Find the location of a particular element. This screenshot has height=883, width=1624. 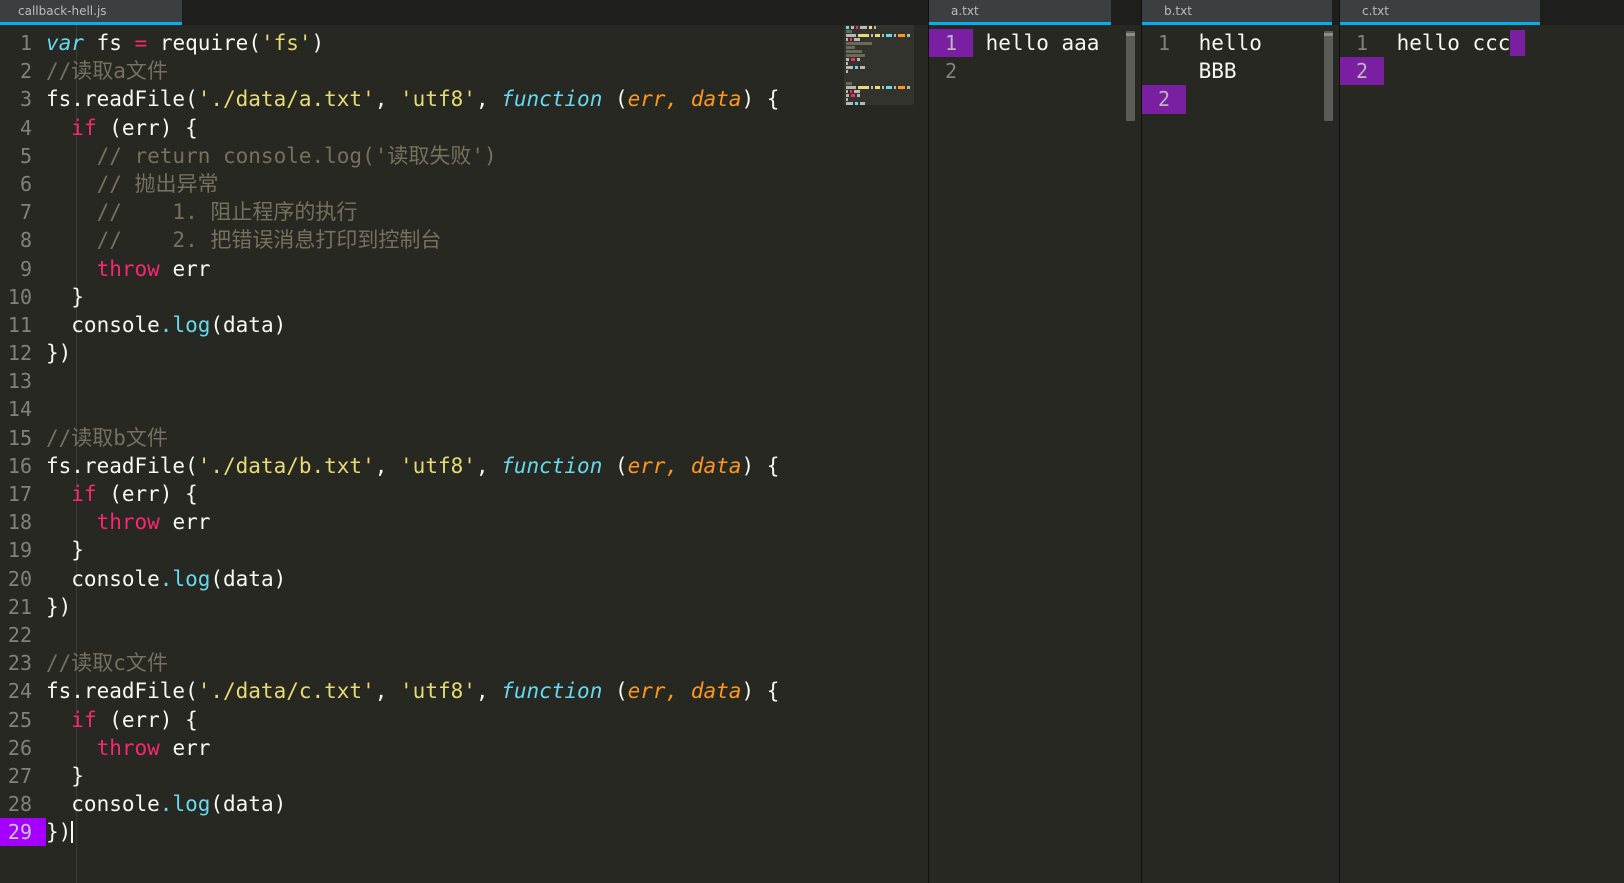

code-line: 7 // 1. 阻止程序的执行 is located at coordinates (464, 212).